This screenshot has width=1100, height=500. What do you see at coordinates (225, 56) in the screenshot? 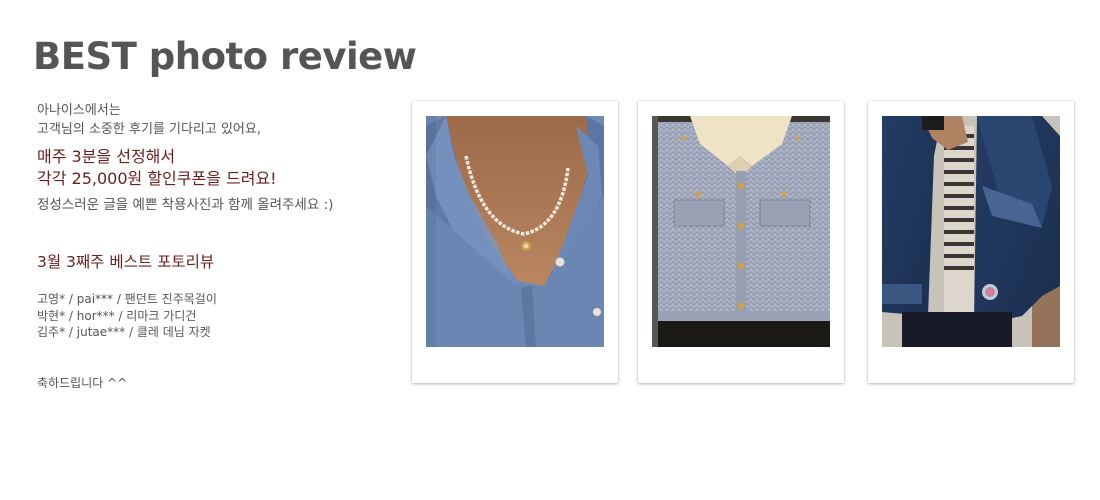
I see `page-title: BEST photo review` at bounding box center [225, 56].